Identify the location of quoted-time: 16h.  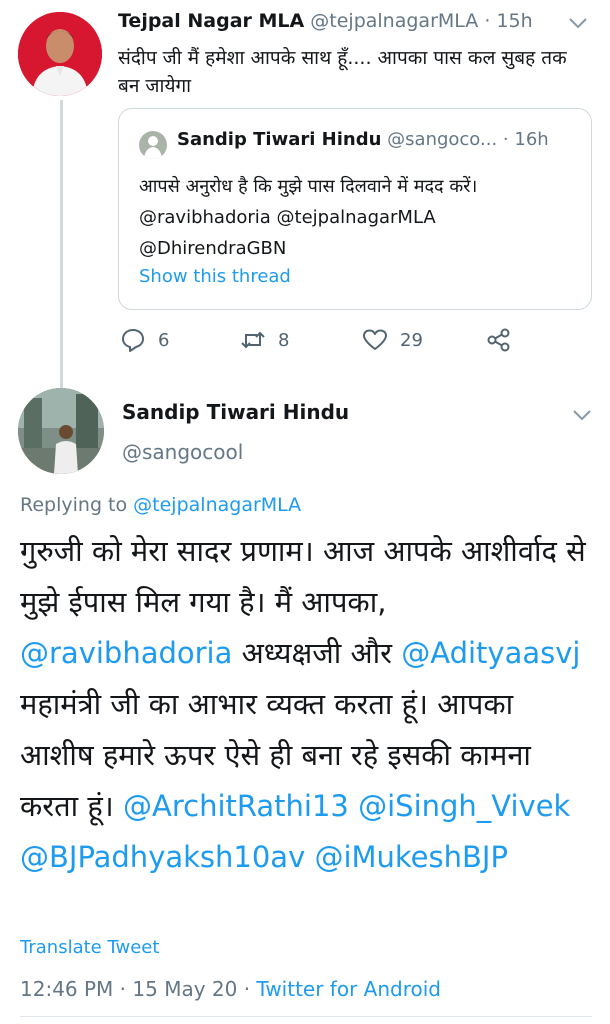
(531, 139).